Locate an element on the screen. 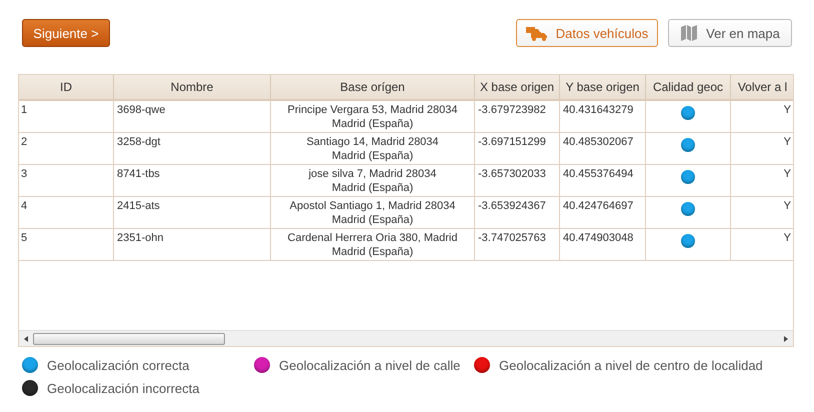 The width and height of the screenshot is (814, 412). column-header: Nombre is located at coordinates (192, 87).